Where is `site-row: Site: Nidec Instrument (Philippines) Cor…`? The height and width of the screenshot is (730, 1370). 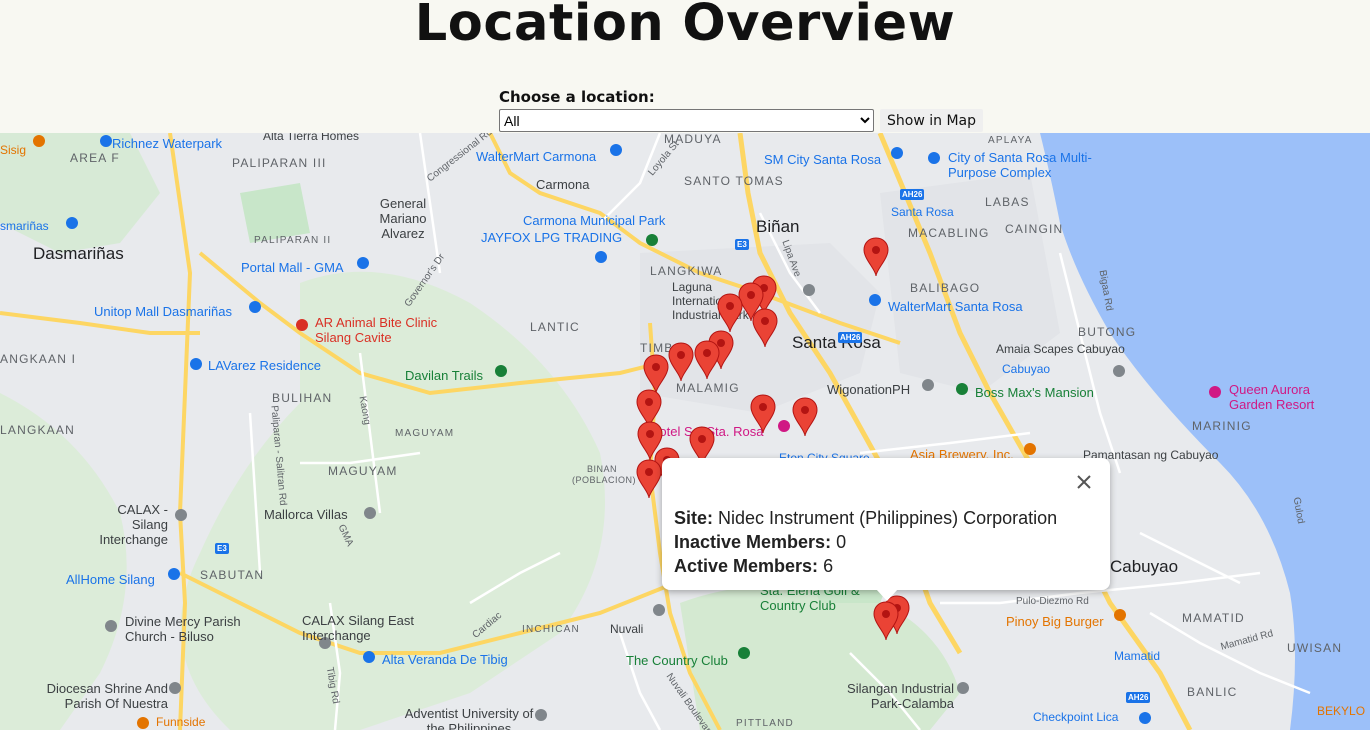 site-row: Site: Nidec Instrument (Philippines) Cor… is located at coordinates (865, 518).